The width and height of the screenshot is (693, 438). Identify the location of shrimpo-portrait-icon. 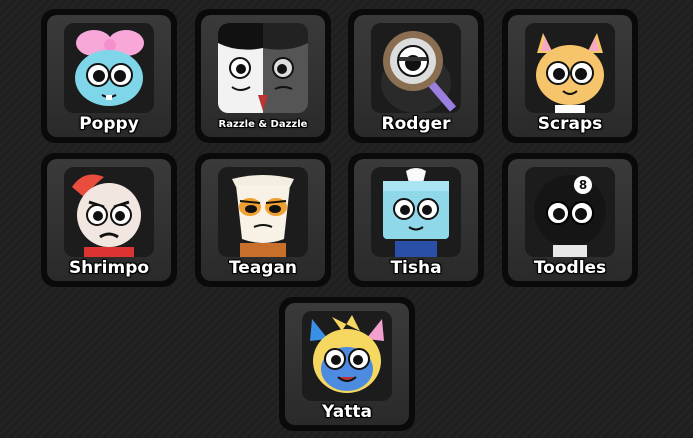
(109, 212).